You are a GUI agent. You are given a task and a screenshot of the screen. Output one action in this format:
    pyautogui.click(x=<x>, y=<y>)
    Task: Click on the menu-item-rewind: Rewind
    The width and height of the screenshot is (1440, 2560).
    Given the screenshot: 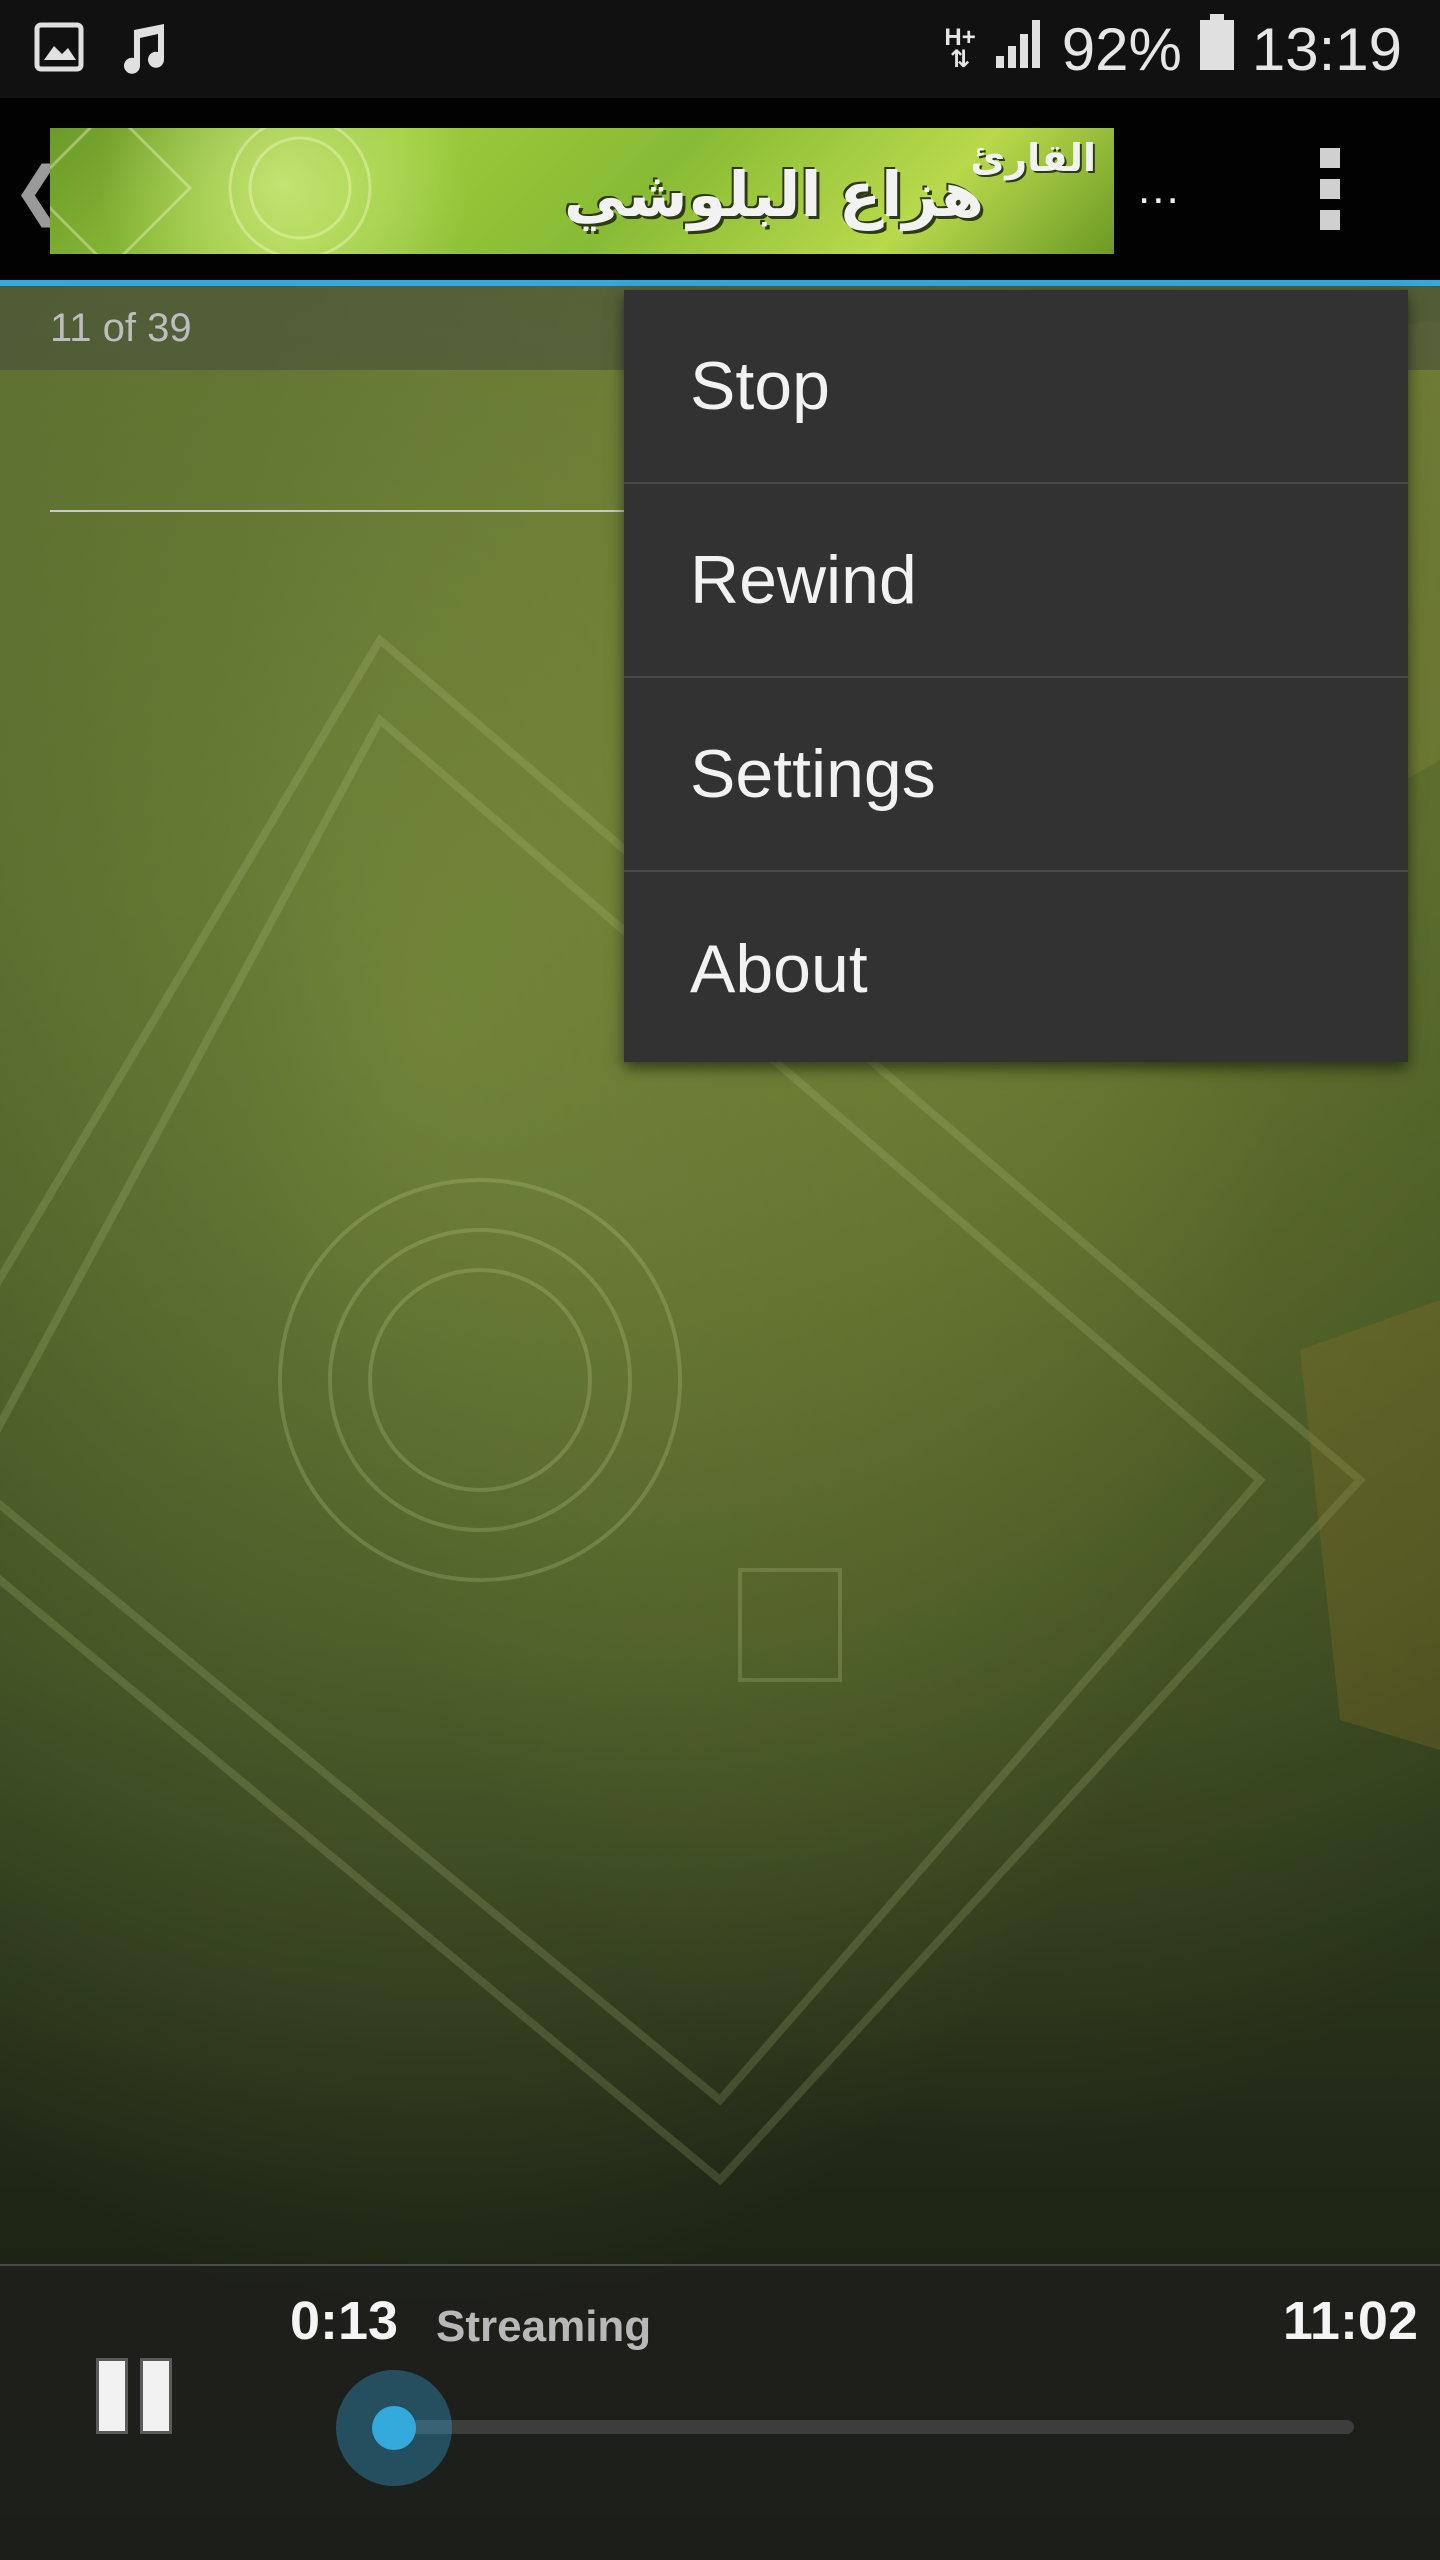 What is the action you would take?
    pyautogui.click(x=1016, y=581)
    